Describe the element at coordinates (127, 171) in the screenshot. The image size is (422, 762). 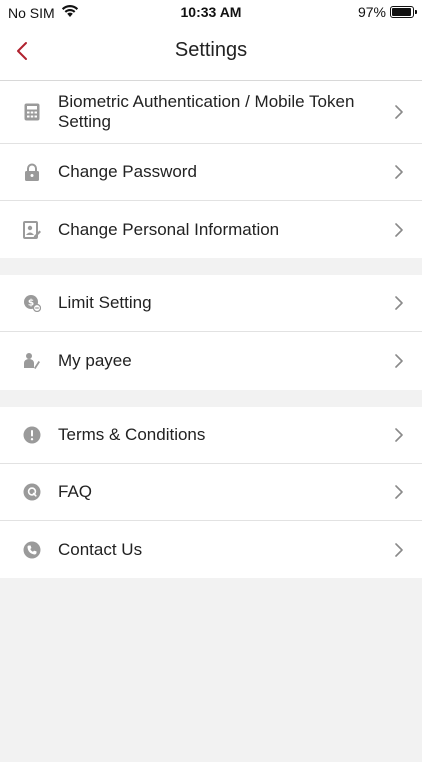
I see `settings-item-label: Change Password` at that location.